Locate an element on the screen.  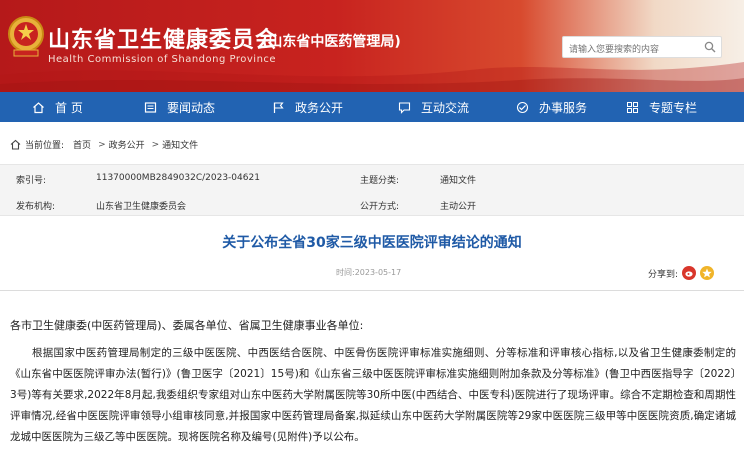
breadcrumb-item-notices: 通知文件 is located at coordinates (180, 144).